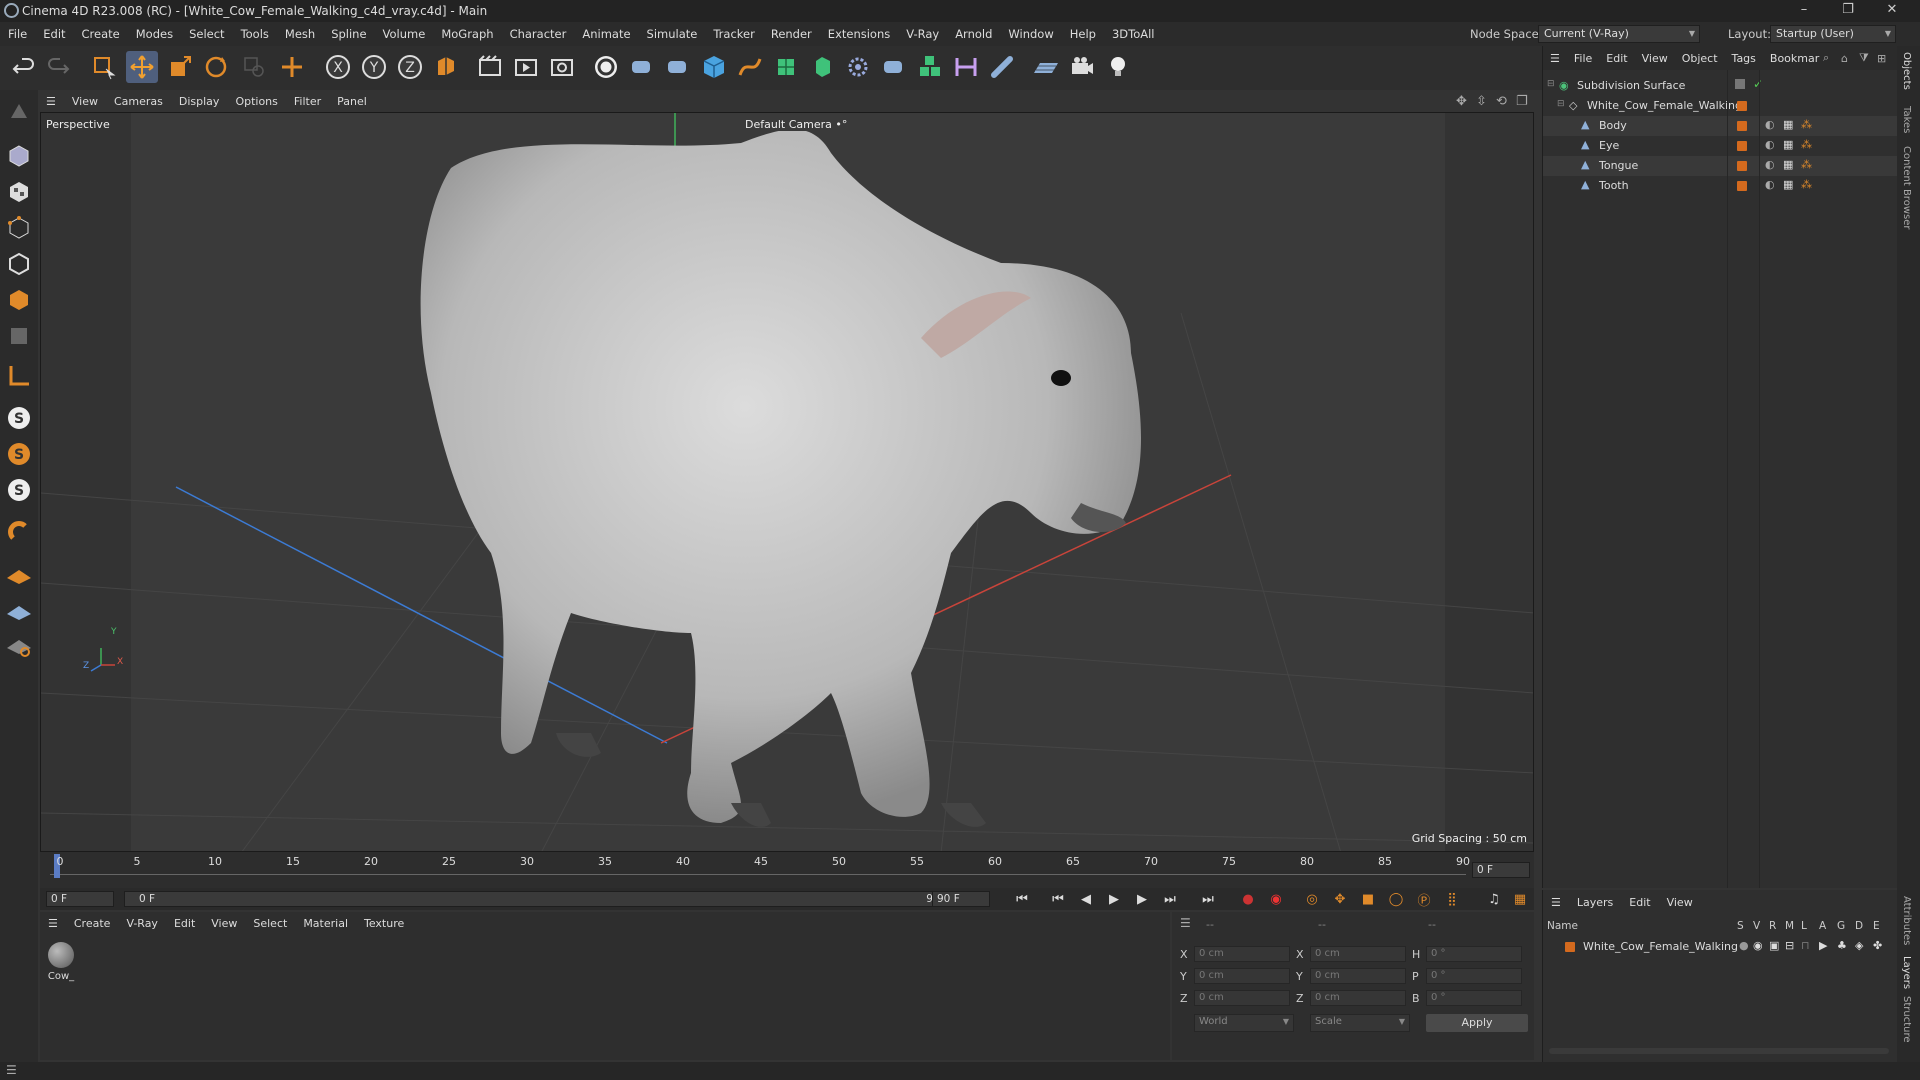  What do you see at coordinates (1477, 1023) in the screenshot?
I see `apply-button: Apply` at bounding box center [1477, 1023].